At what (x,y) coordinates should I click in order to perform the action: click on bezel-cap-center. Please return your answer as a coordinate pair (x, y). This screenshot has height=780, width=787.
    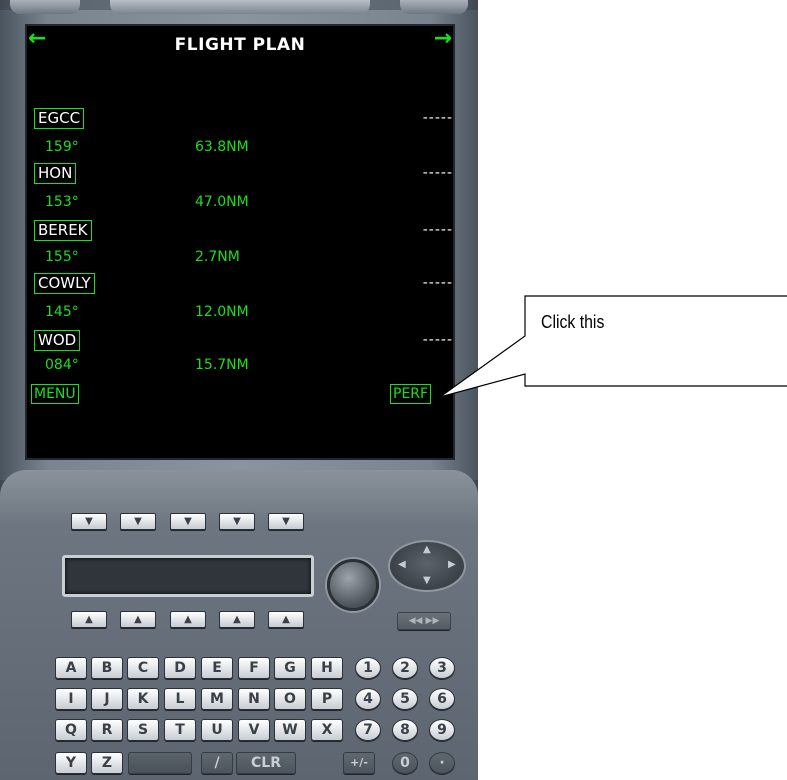
    Looking at the image, I should click on (240, 7).